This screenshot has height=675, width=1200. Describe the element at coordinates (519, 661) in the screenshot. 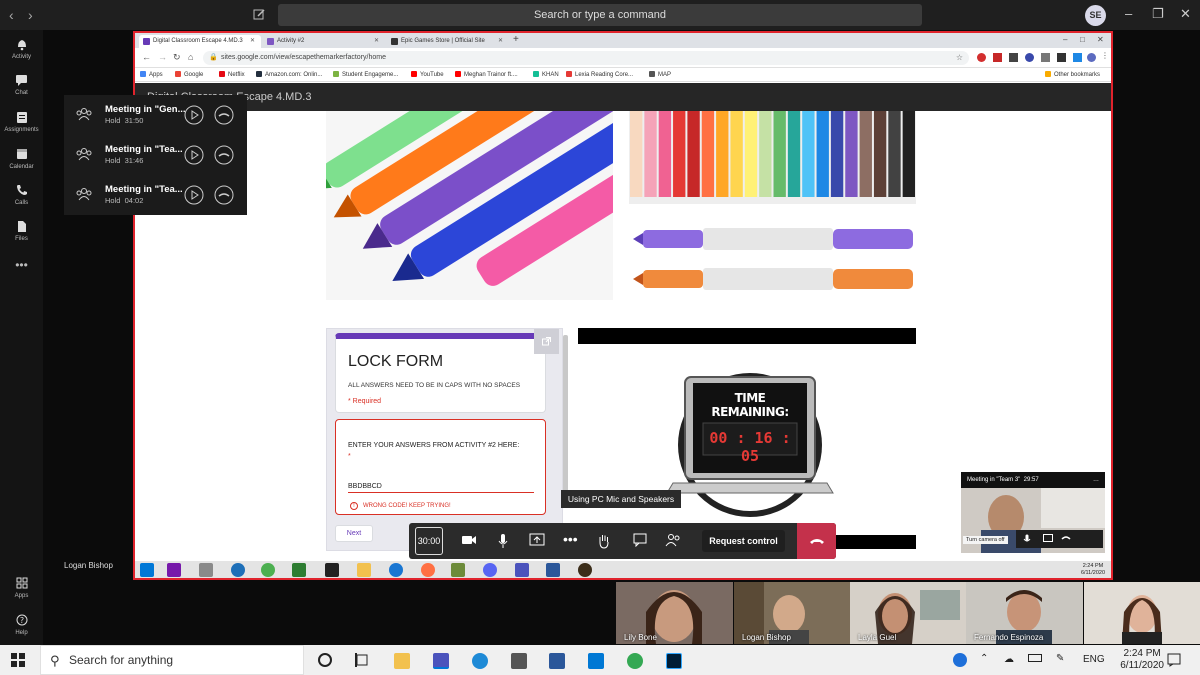

I see `camera-app-icon` at that location.